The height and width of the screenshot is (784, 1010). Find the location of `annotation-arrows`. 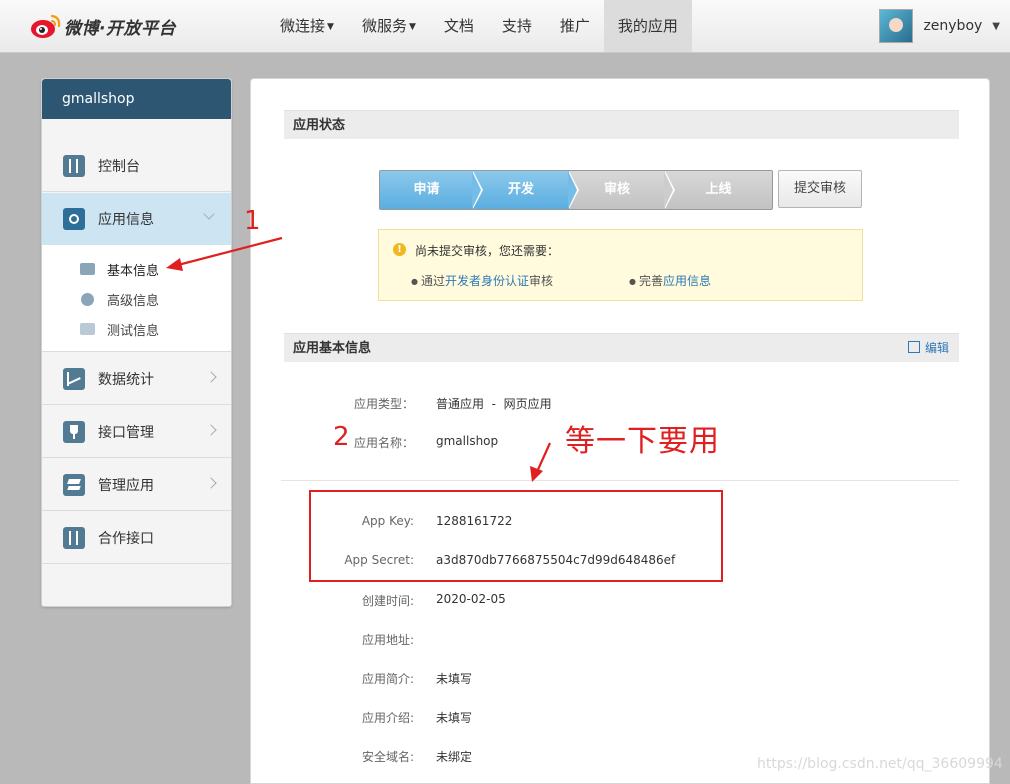

annotation-arrows is located at coordinates (359, 359).